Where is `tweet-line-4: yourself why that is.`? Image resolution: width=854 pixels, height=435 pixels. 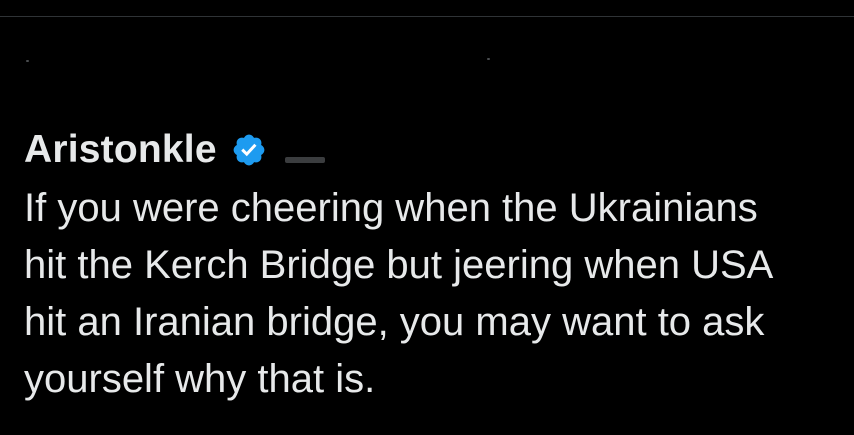 tweet-line-4: yourself why that is. is located at coordinates (200, 379).